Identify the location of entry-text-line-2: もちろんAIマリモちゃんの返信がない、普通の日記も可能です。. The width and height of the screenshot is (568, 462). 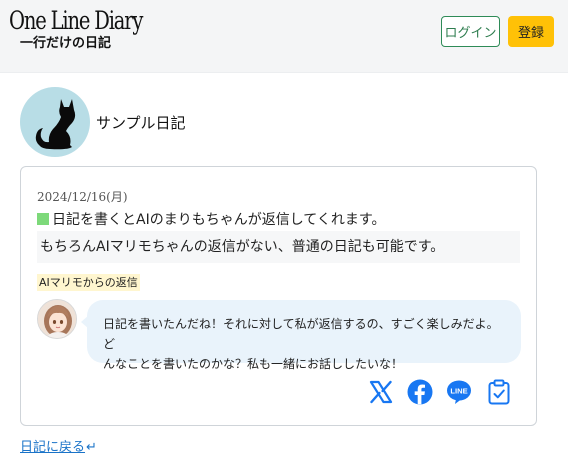
(278, 247).